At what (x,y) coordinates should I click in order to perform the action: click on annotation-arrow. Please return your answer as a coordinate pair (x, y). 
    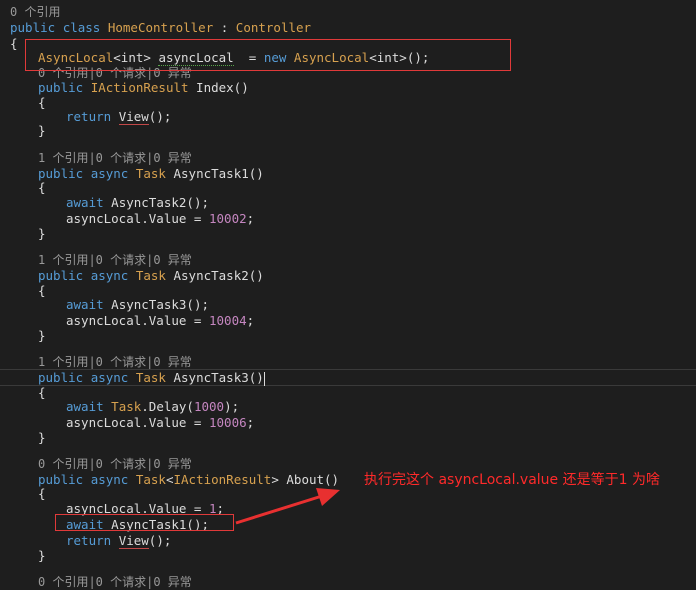
    Looking at the image, I should click on (287, 506).